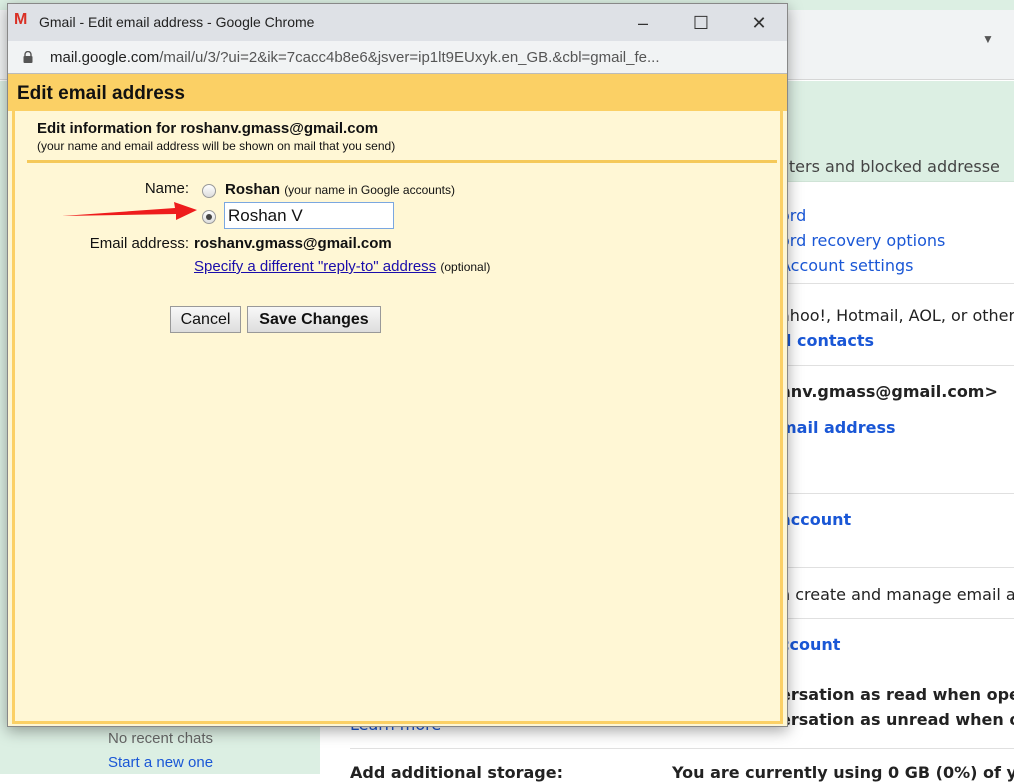 This screenshot has height=782, width=1014. I want to click on reply-to-note: (optional), so click(465, 267).